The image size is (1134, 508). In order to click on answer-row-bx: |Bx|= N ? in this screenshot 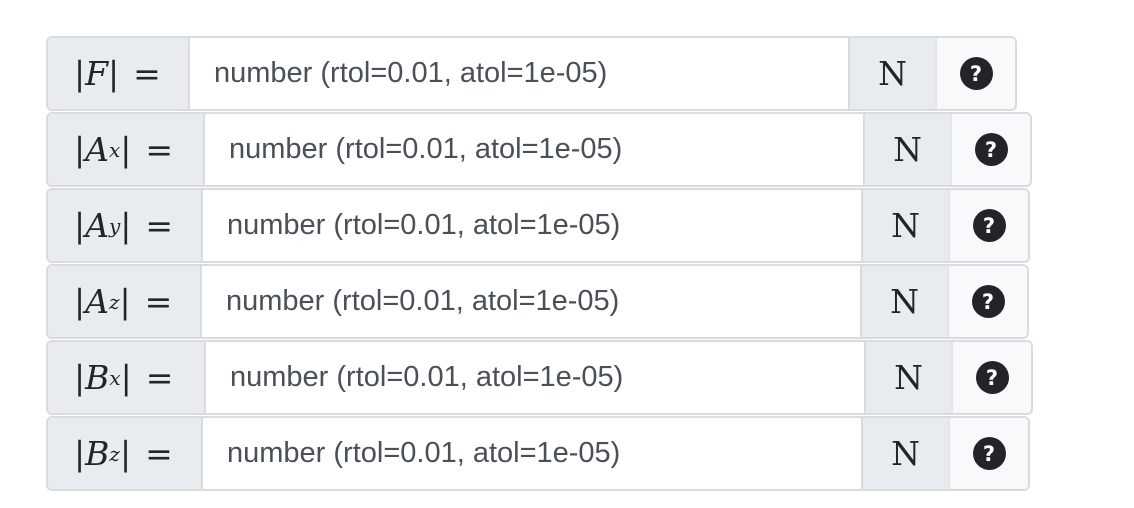, I will do `click(539, 377)`.